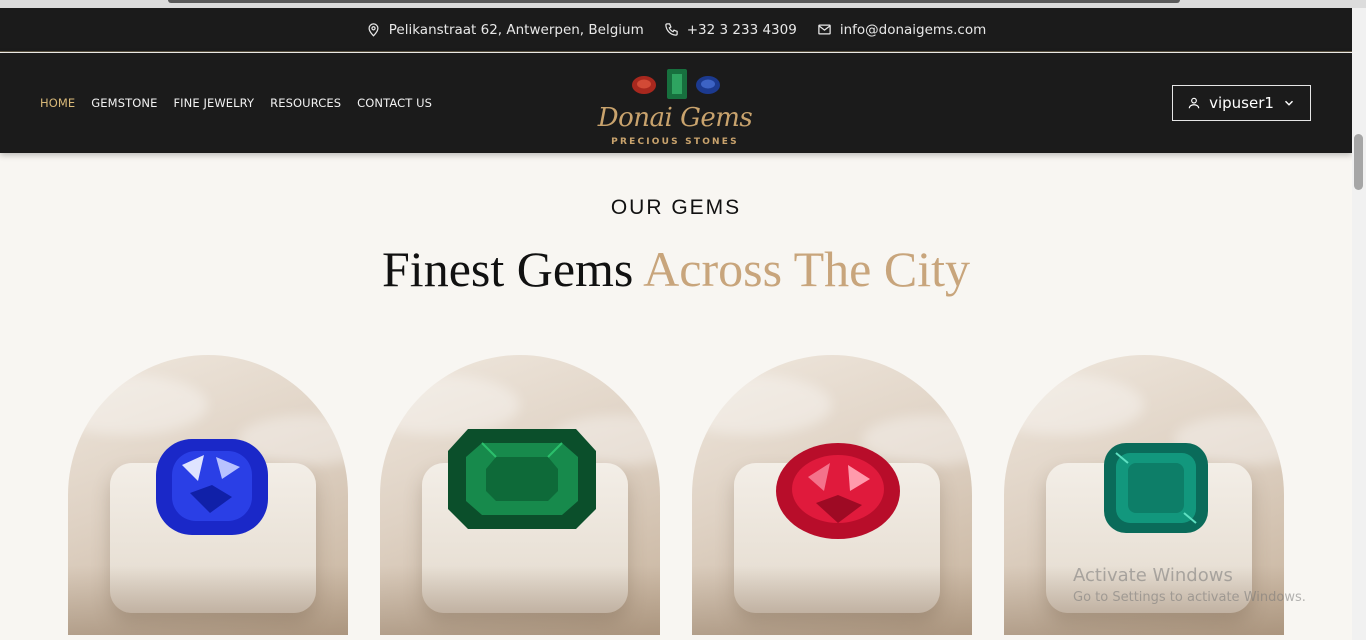 Image resolution: width=1366 pixels, height=640 pixels. I want to click on address-text: Pelikanstraat 62, Antwerpen, Belgium, so click(516, 29).